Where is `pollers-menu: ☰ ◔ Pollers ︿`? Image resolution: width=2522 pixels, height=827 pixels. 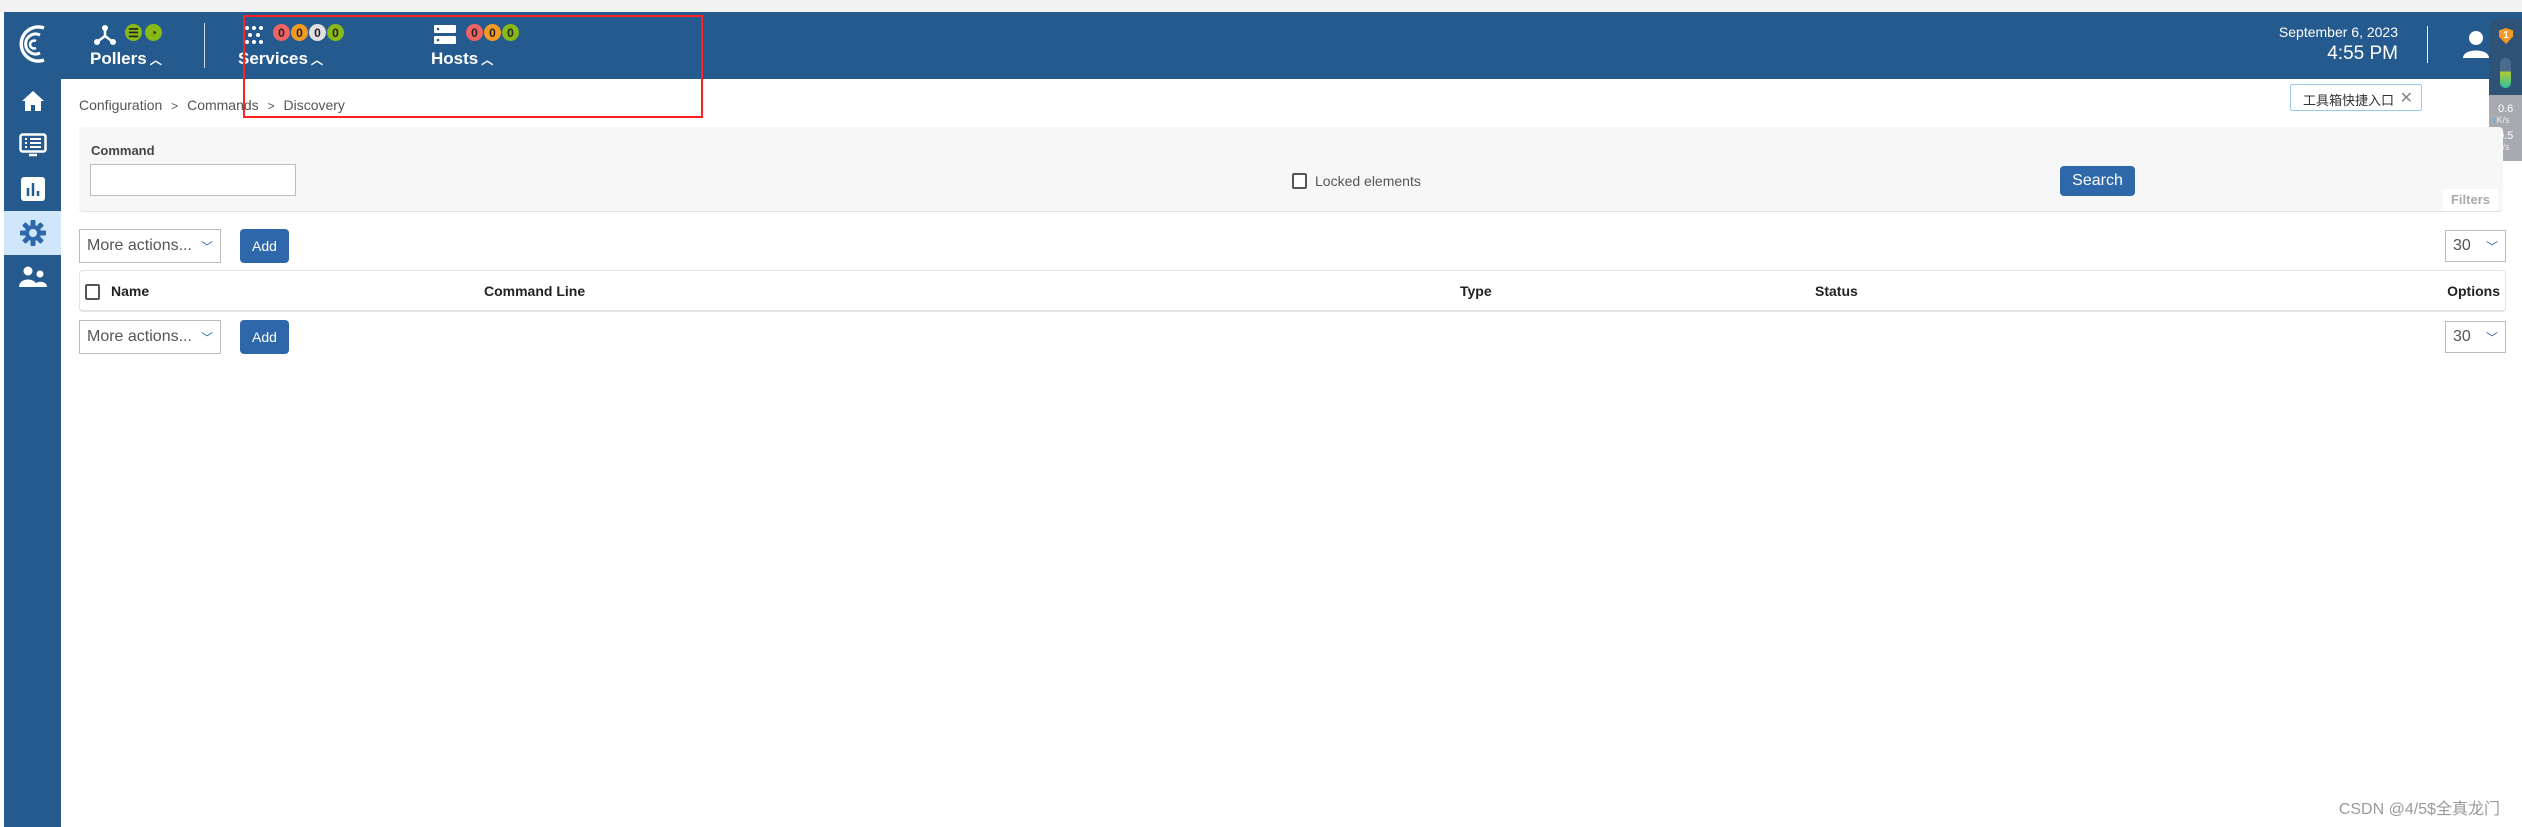 pollers-menu: ☰ ◔ Pollers ︿ is located at coordinates (135, 45).